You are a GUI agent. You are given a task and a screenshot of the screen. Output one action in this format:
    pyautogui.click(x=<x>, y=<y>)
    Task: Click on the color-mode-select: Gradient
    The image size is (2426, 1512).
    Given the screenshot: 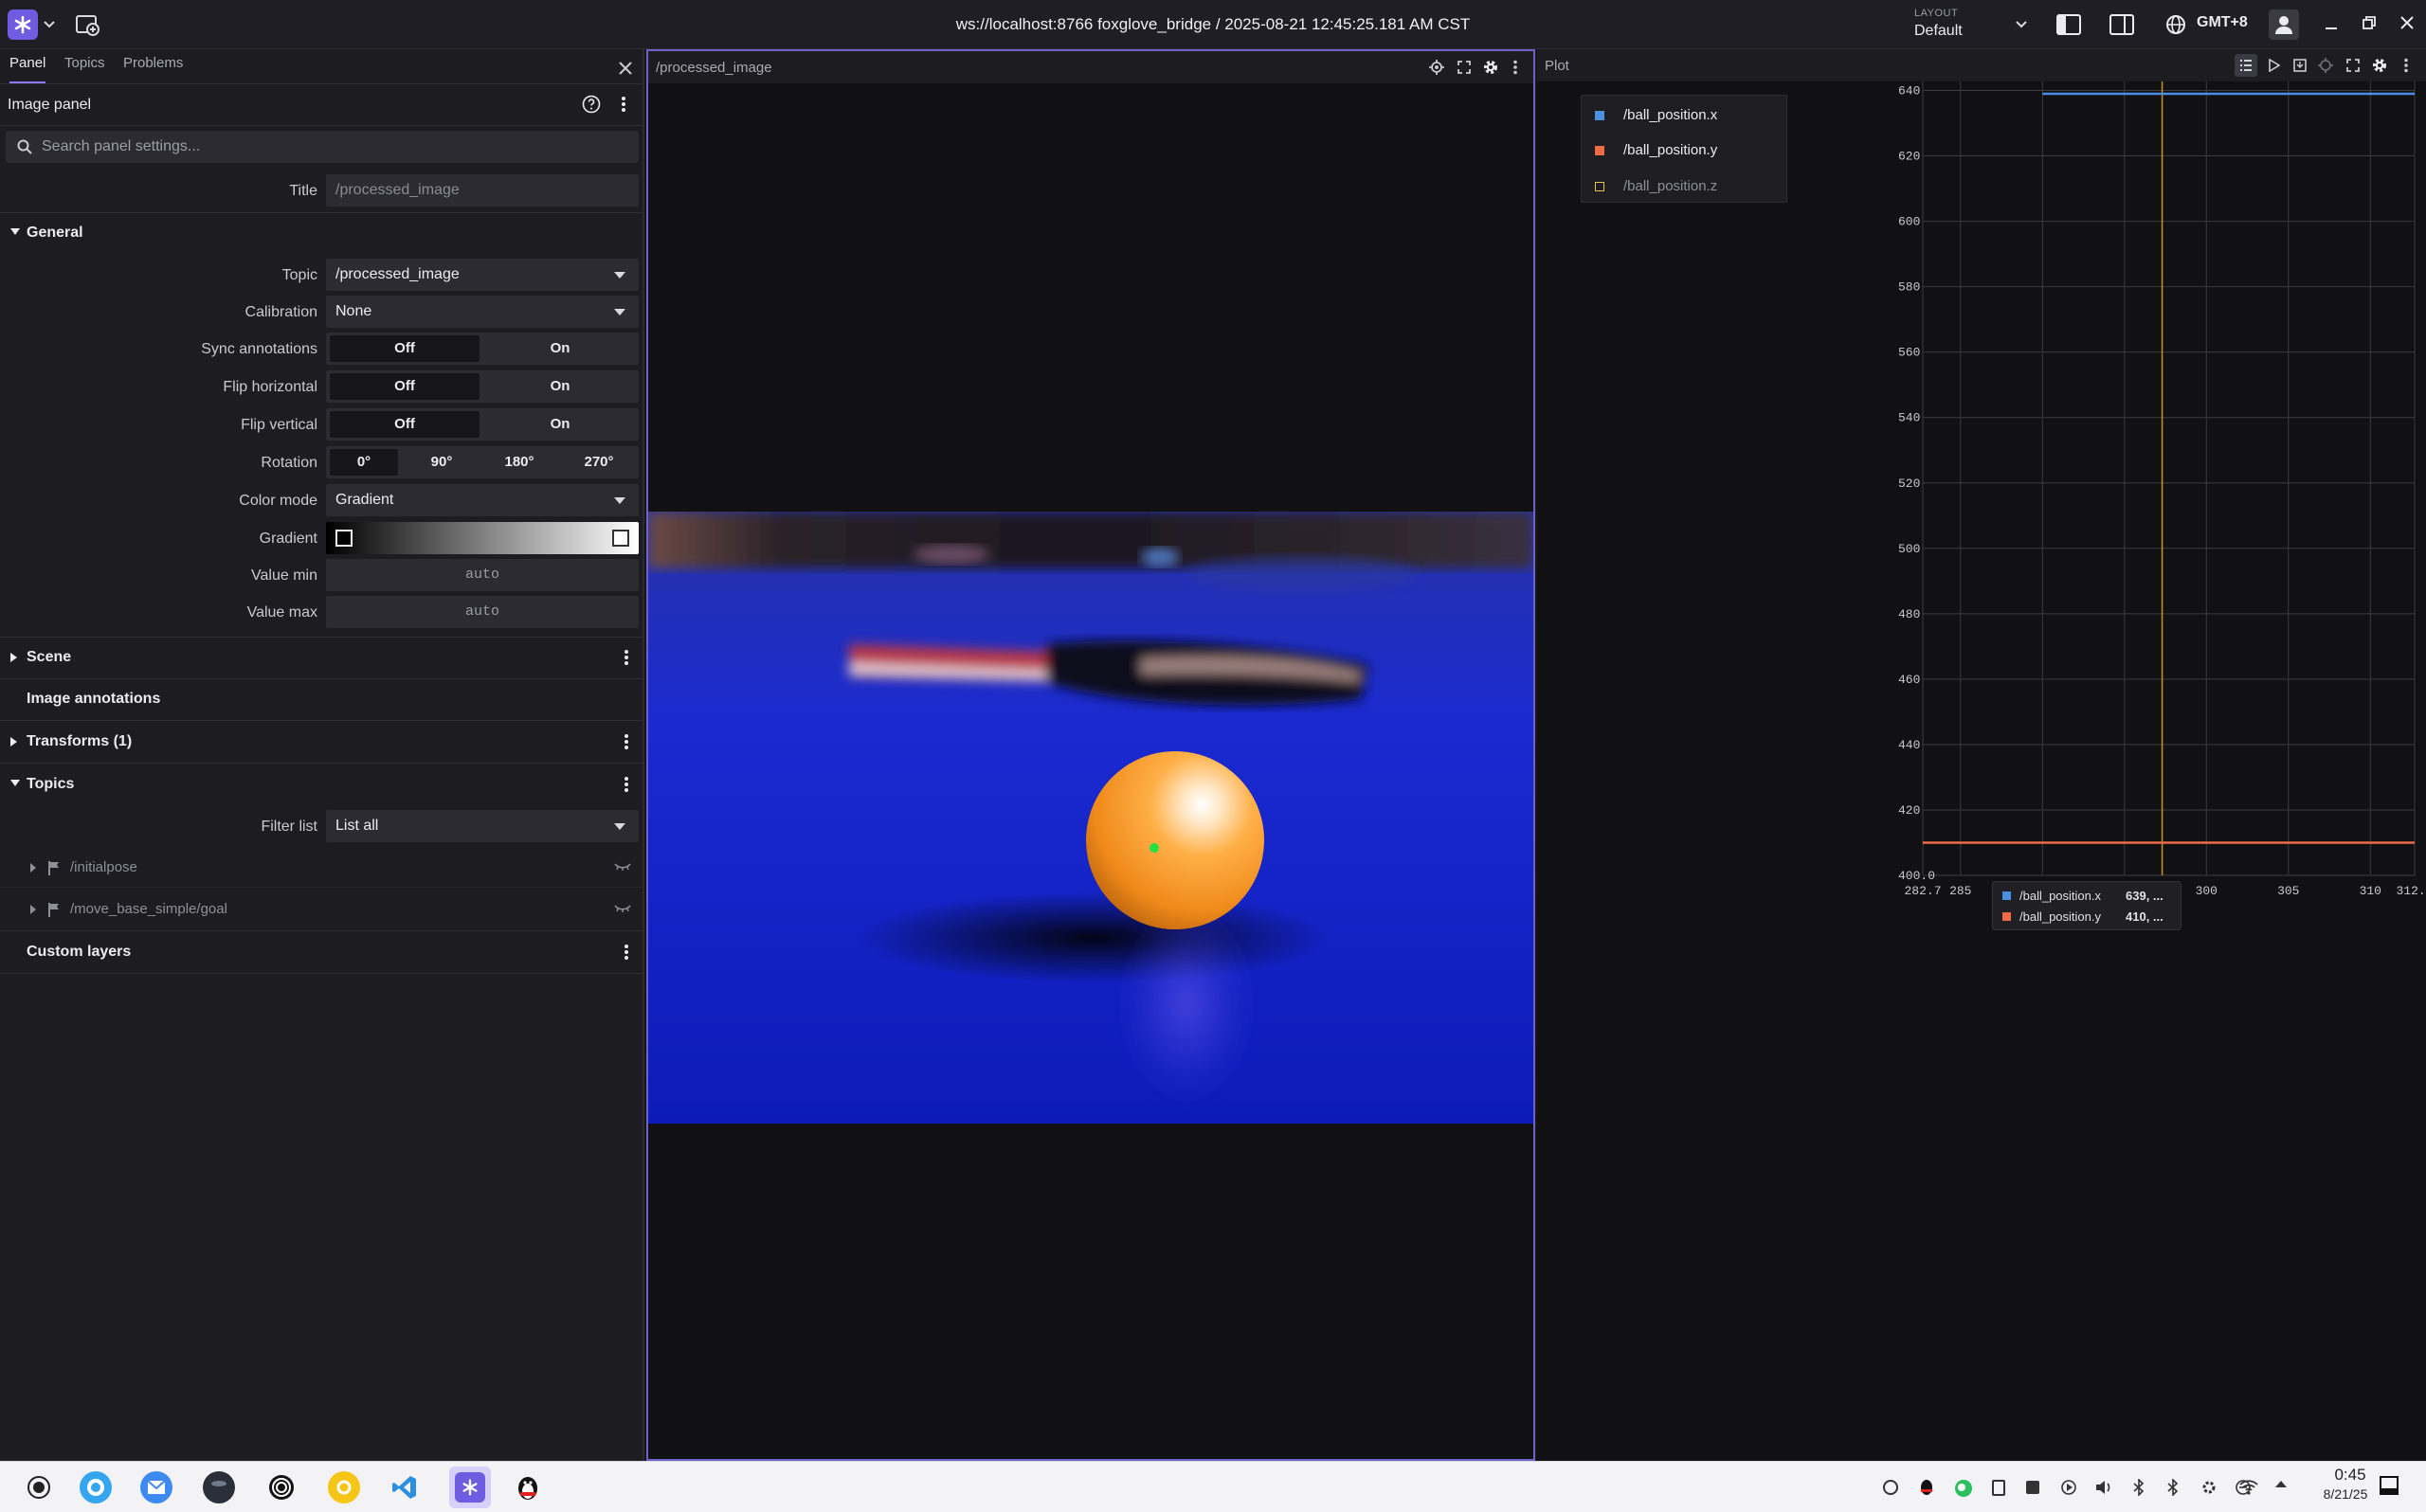 What is the action you would take?
    pyautogui.click(x=482, y=500)
    